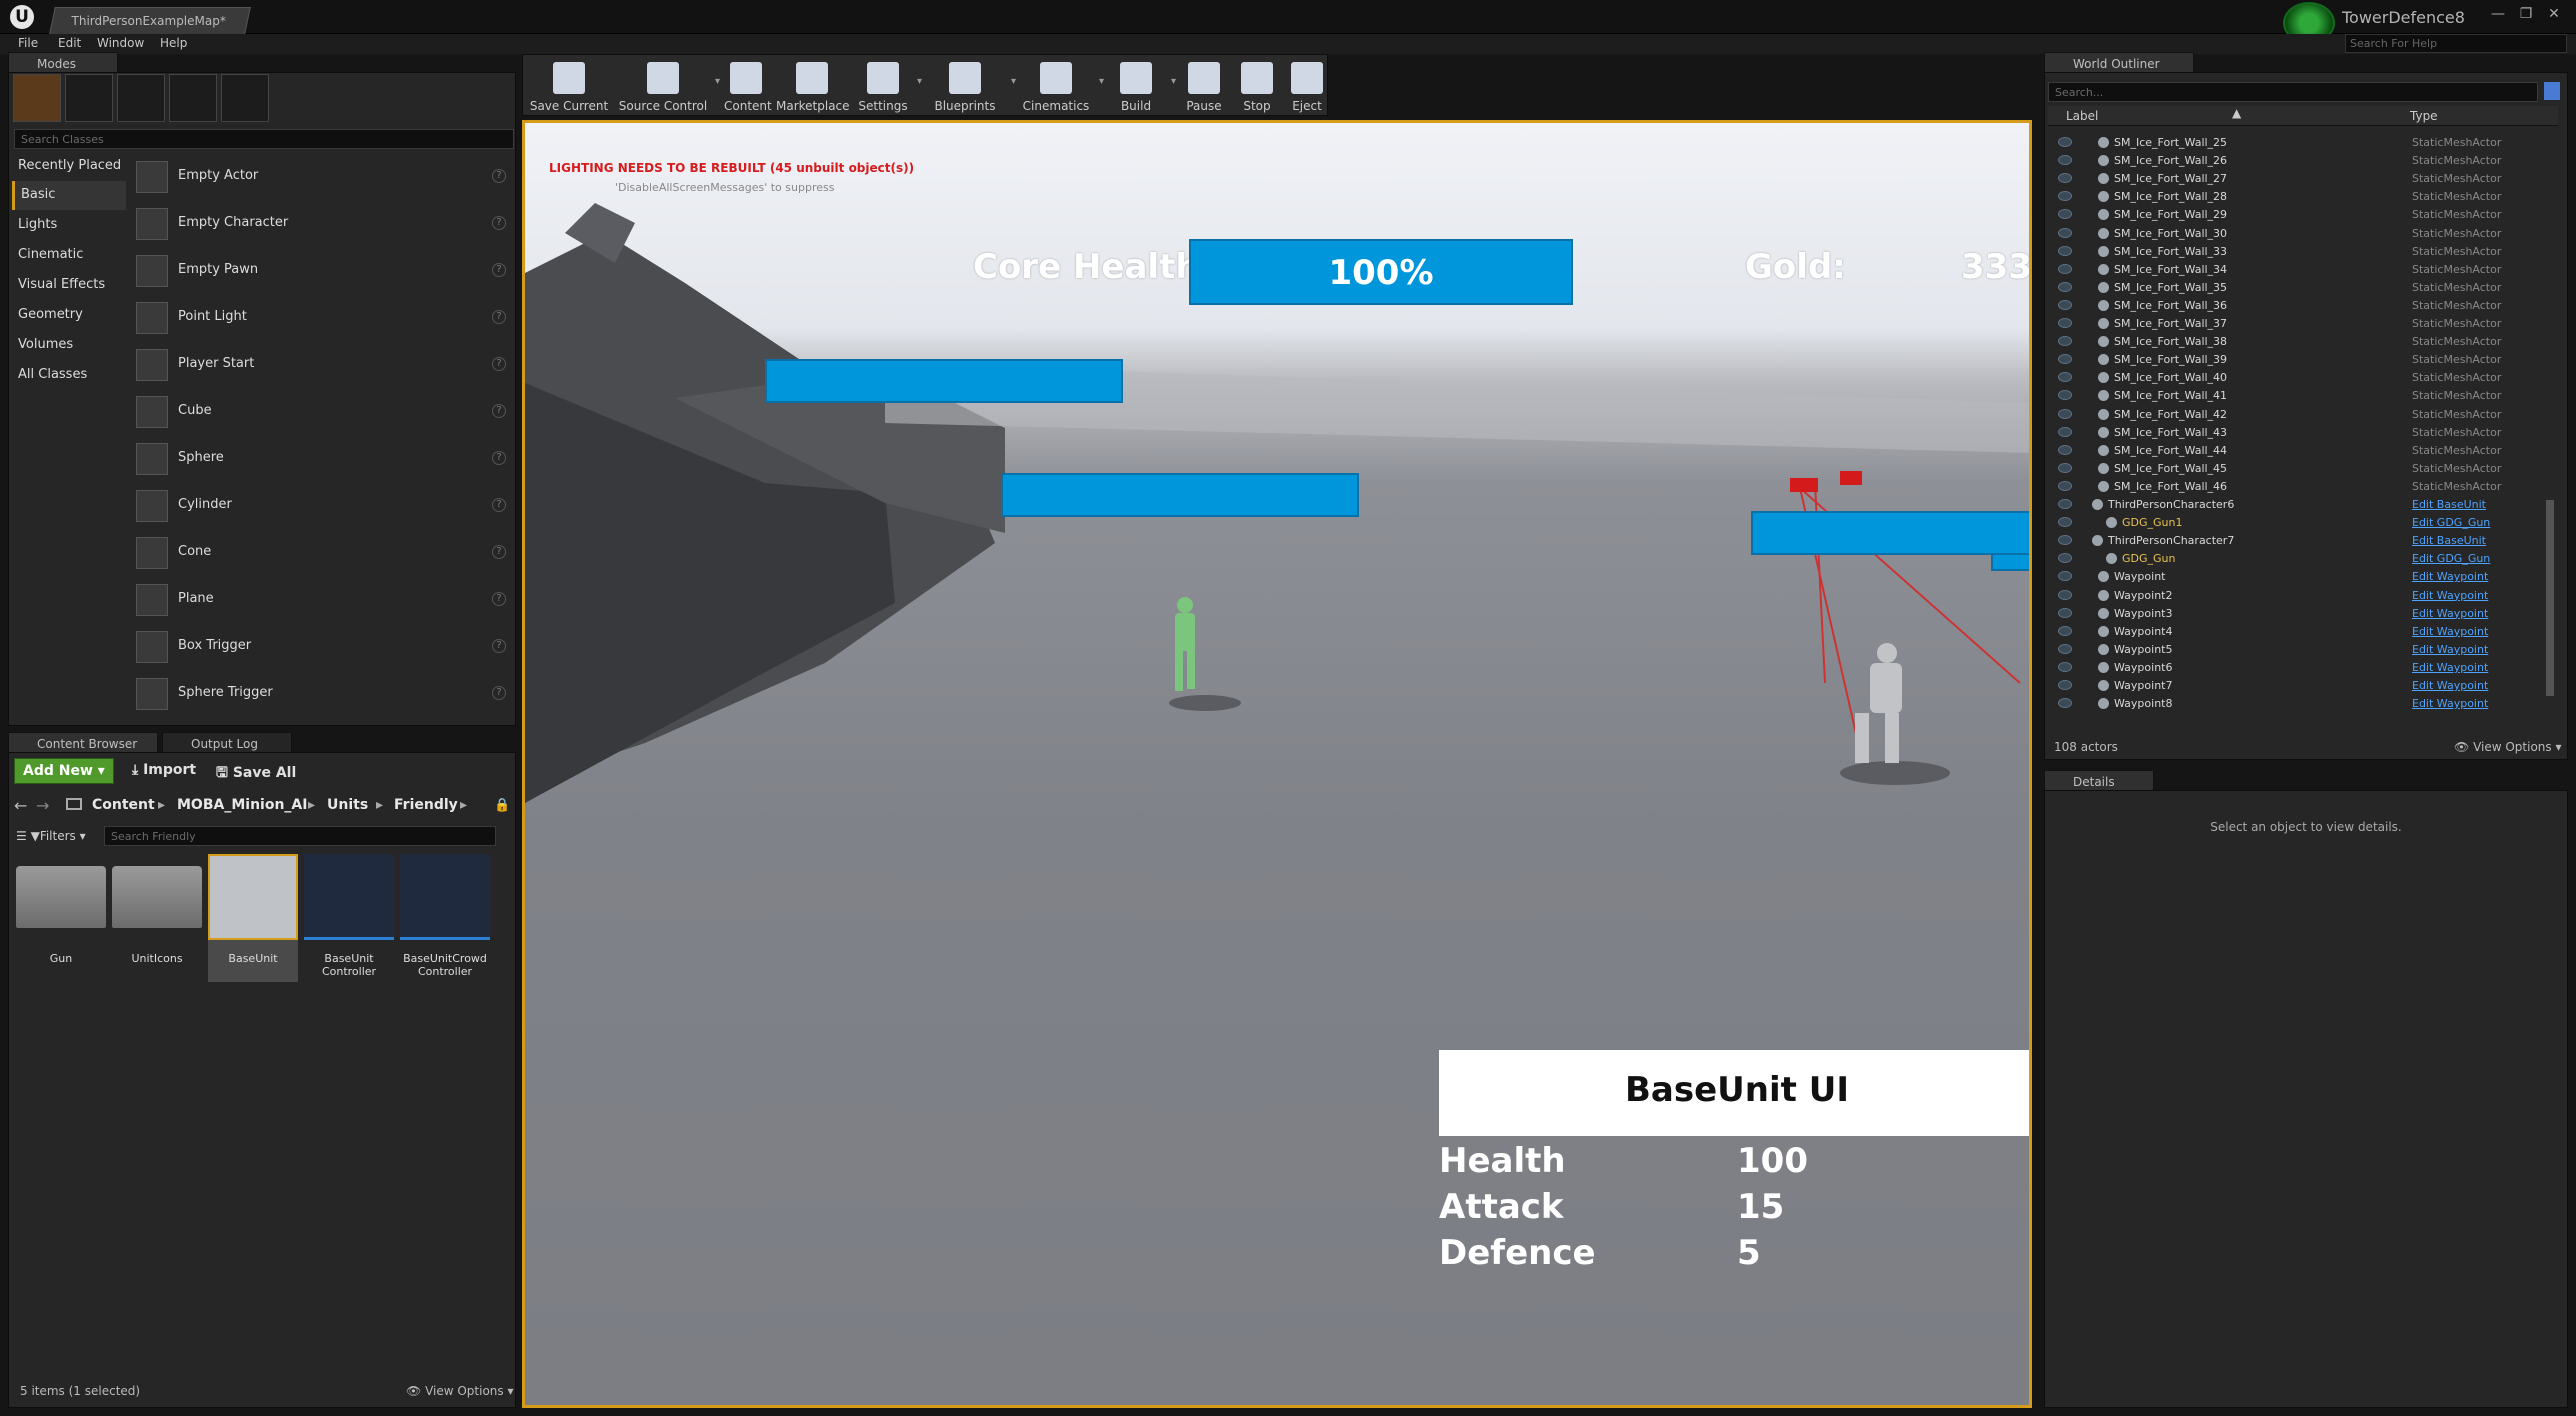 This screenshot has height=1416, width=2576. What do you see at coordinates (2498, 14) in the screenshot?
I see `minimize-button: —` at bounding box center [2498, 14].